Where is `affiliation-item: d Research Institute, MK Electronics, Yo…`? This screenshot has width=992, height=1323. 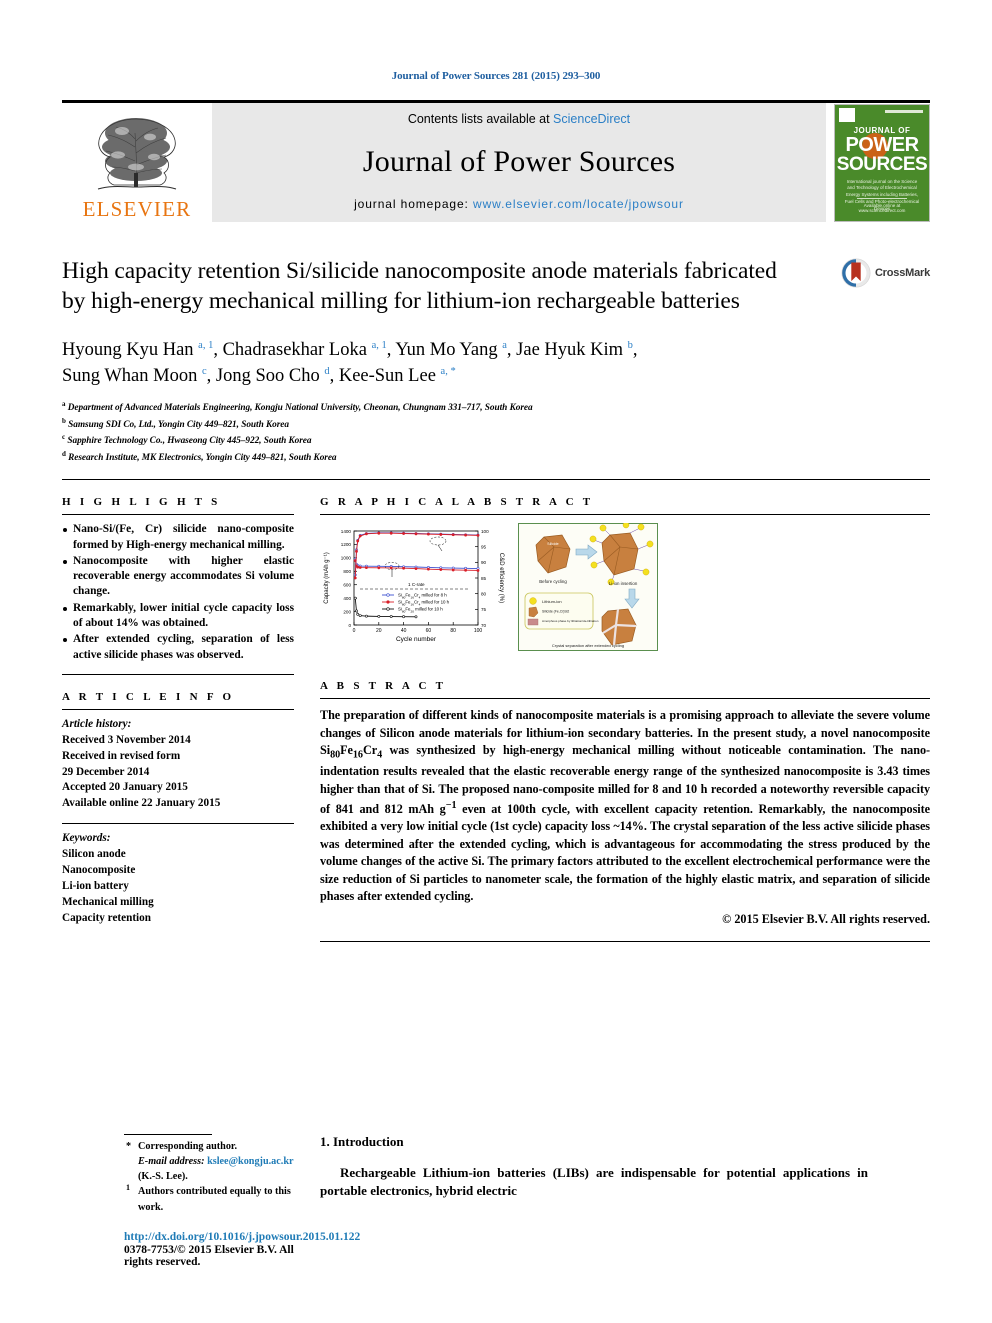
affiliation-item: d Research Institute, MK Electronics, Yo… is located at coordinates (496, 457).